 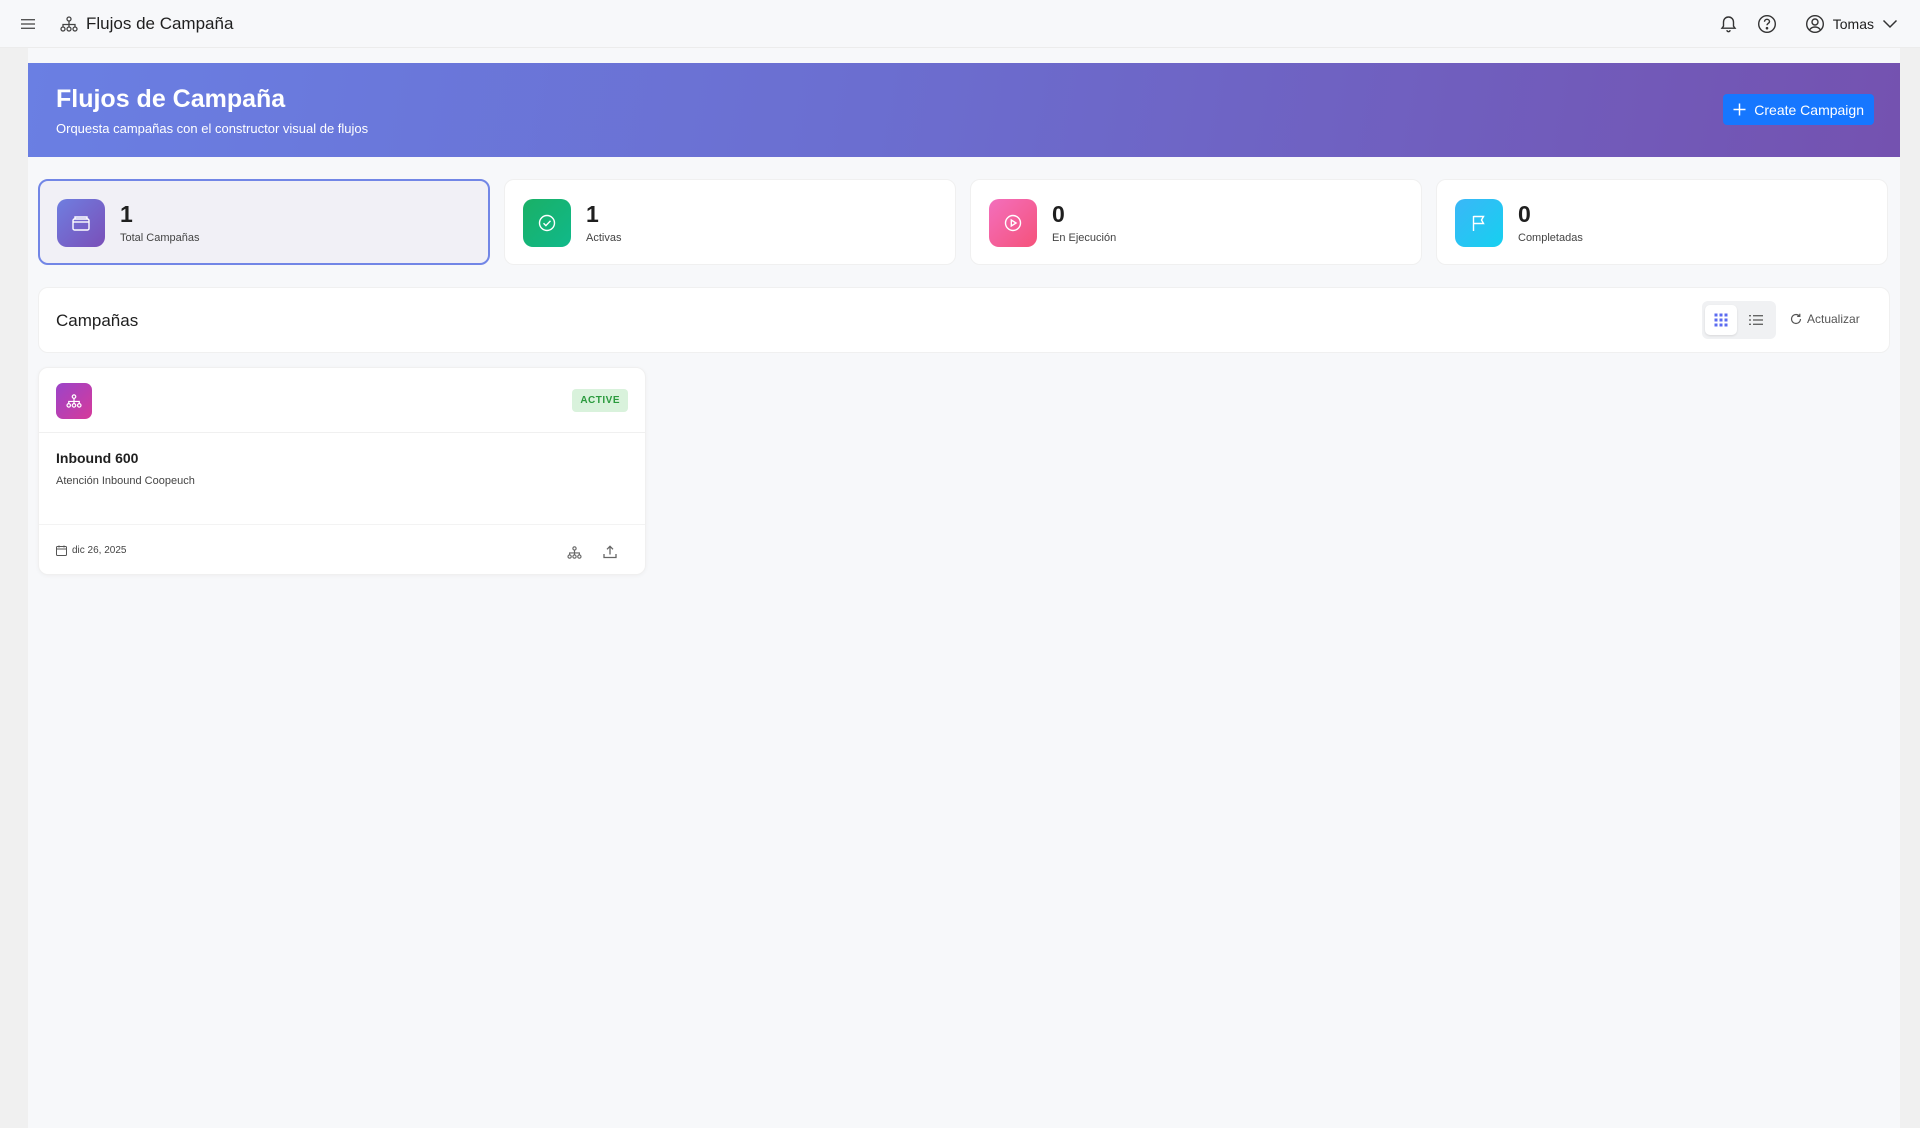 I want to click on open-flow-button, so click(x=574, y=552).